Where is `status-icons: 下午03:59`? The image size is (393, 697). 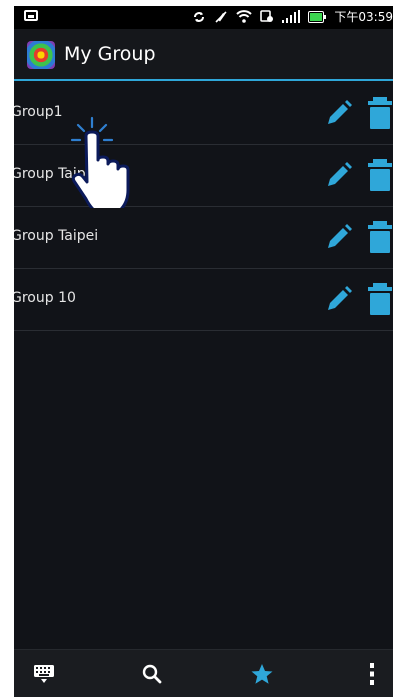 status-icons: 下午03:59 is located at coordinates (292, 16).